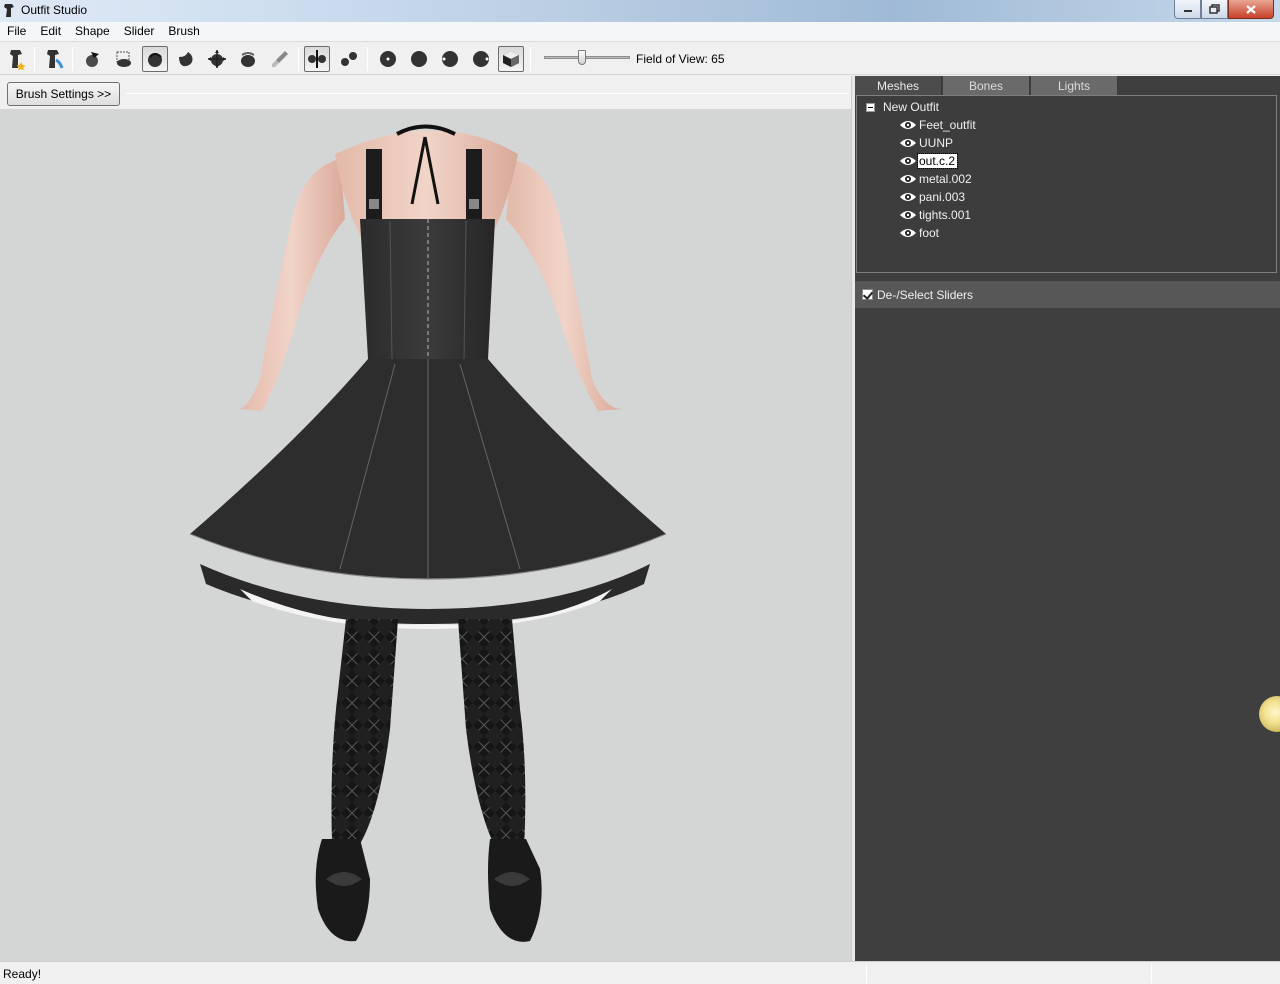  What do you see at coordinates (54, 10) in the screenshot?
I see `window-title: Outfit Studio` at bounding box center [54, 10].